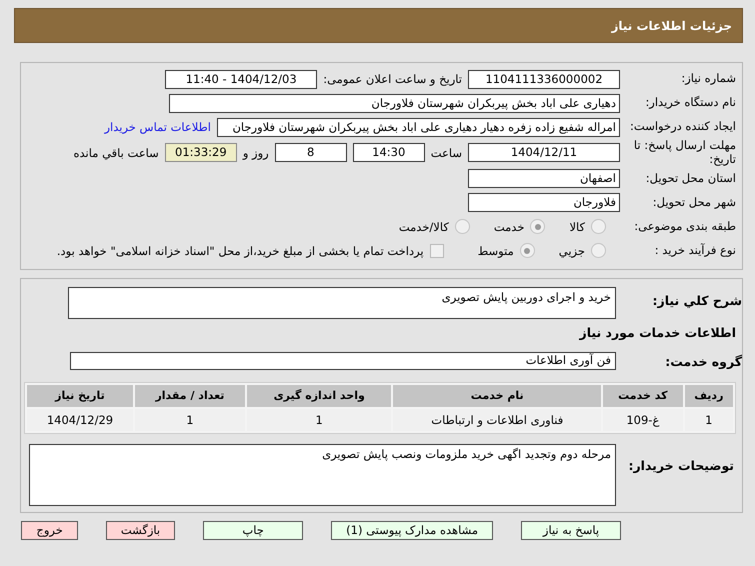 Image resolution: width=755 pixels, height=566 pixels. Describe the element at coordinates (708, 395) in the screenshot. I see `column-header: ردیف` at that location.